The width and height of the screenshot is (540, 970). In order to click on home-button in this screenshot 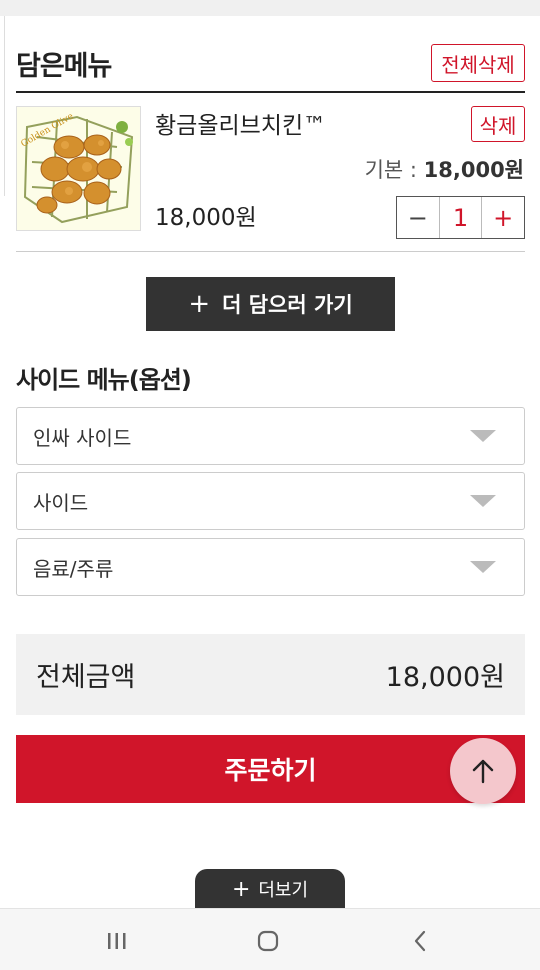, I will do `click(268, 941)`.